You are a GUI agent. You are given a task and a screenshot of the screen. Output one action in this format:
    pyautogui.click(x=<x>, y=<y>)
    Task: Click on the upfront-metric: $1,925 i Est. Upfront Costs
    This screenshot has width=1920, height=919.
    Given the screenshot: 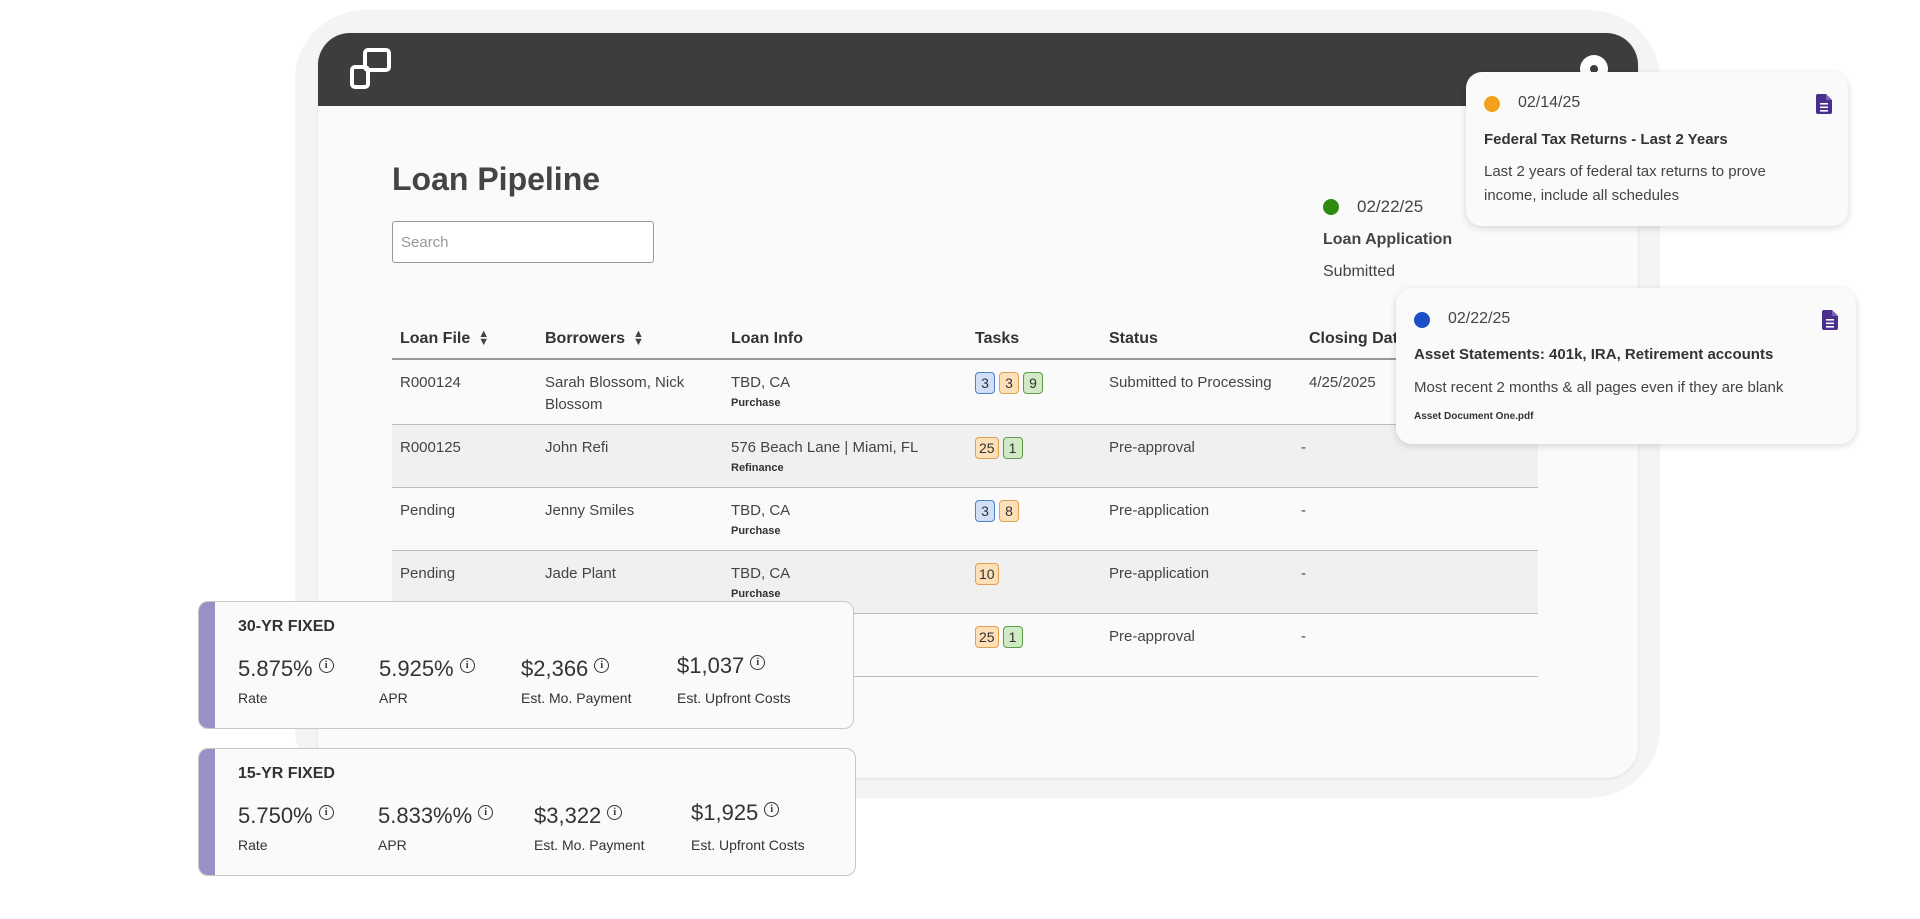 What is the action you would take?
    pyautogui.click(x=748, y=826)
    